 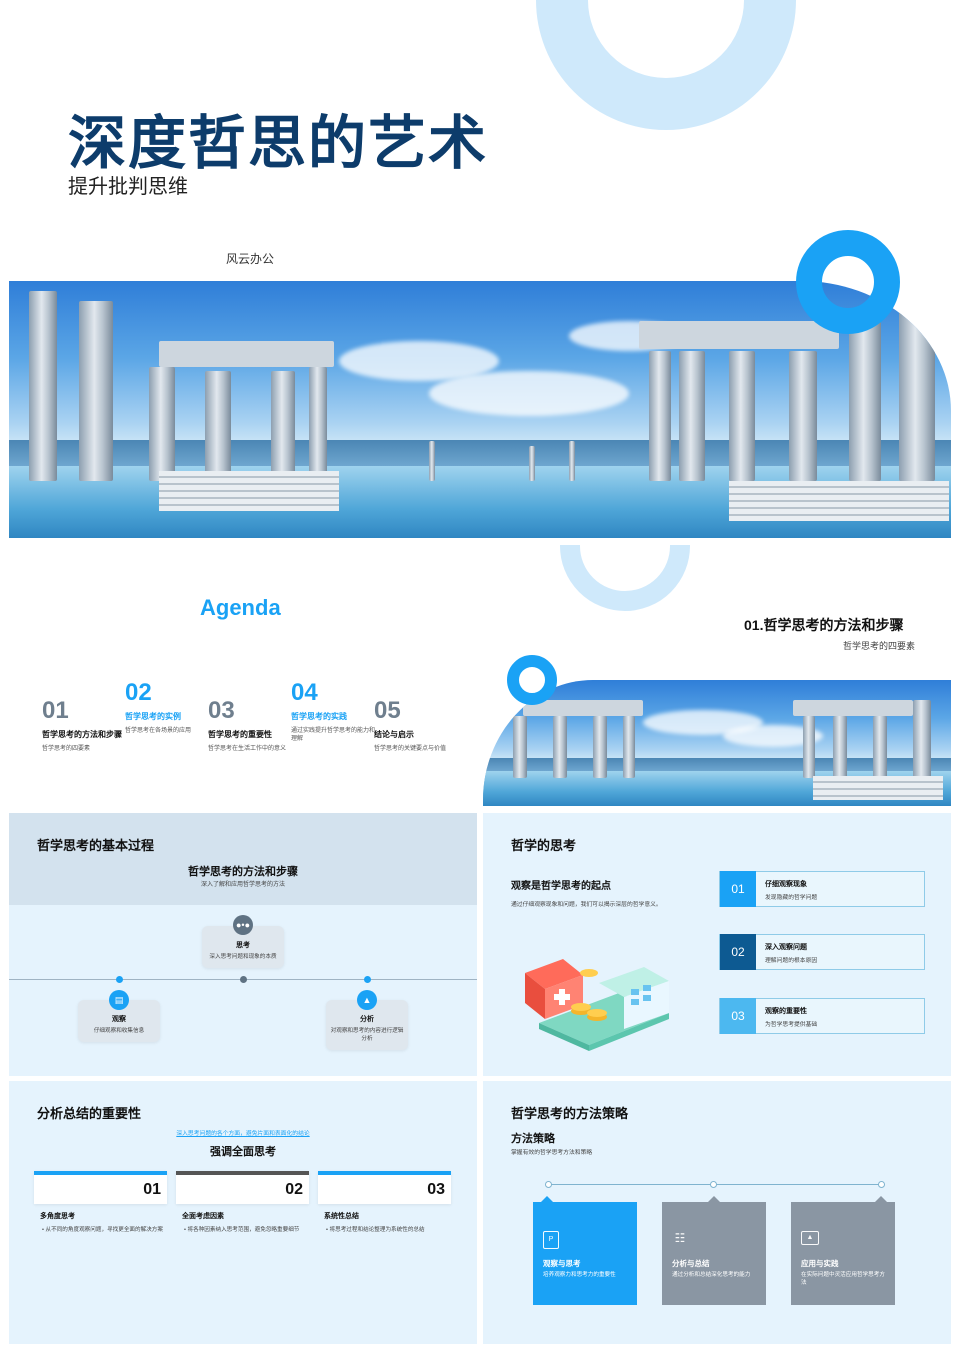 I want to click on card-desc: • 将思考过程和结论整理为系统性的总结, so click(x=375, y=1230).